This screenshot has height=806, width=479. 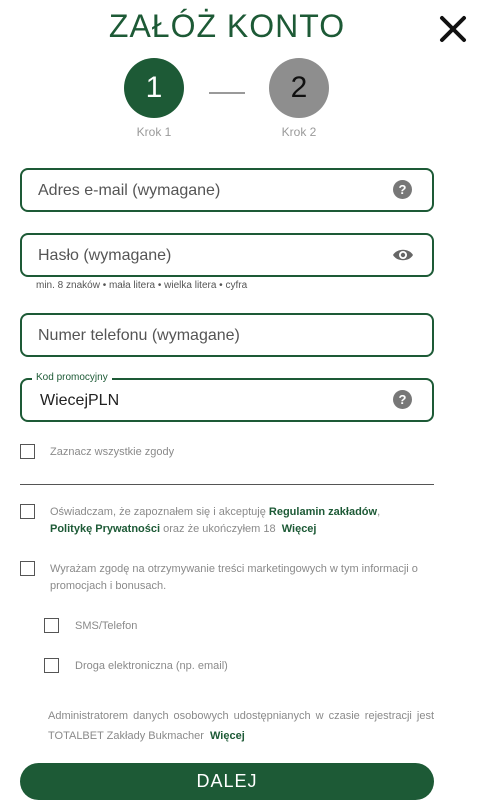 I want to click on step-1-label: Krok 1, so click(x=154, y=132).